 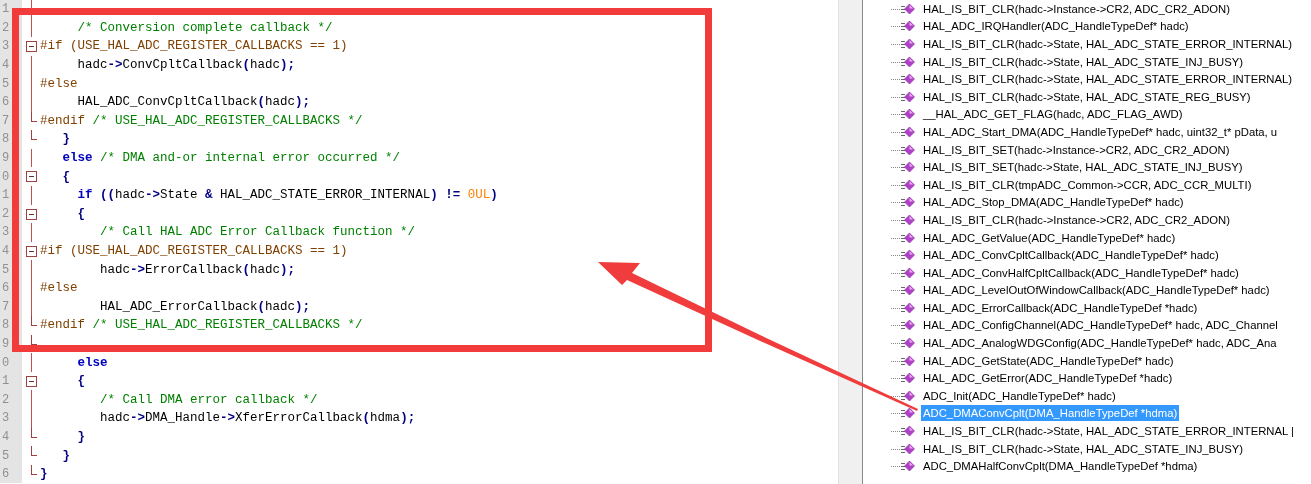 What do you see at coordinates (257, 419) in the screenshot?
I see `code-line: hadc->DMA_Handle->XferErrorCallback(hdma);` at bounding box center [257, 419].